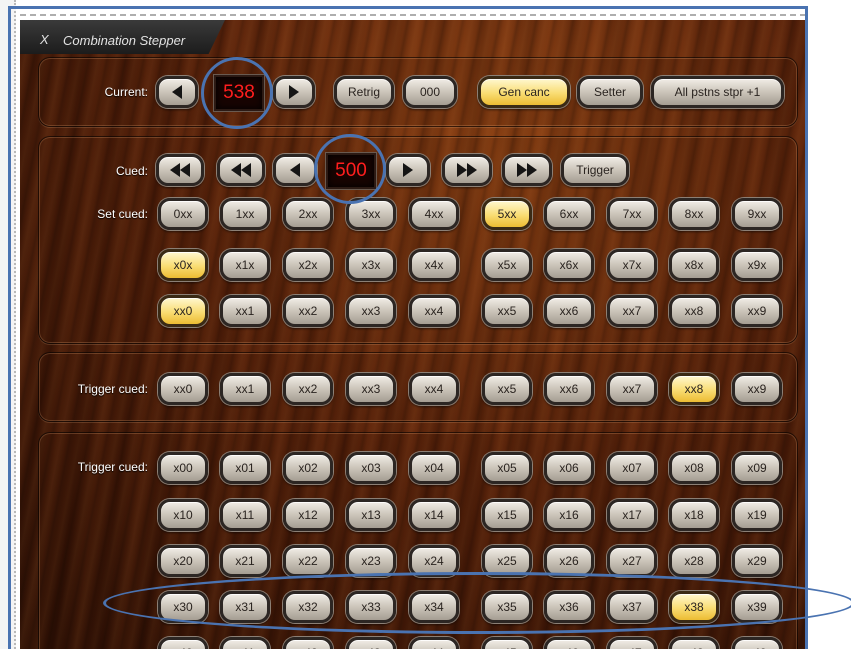  Describe the element at coordinates (308, 389) in the screenshot. I see `trigger-cued-xx2-button: xx2` at that location.